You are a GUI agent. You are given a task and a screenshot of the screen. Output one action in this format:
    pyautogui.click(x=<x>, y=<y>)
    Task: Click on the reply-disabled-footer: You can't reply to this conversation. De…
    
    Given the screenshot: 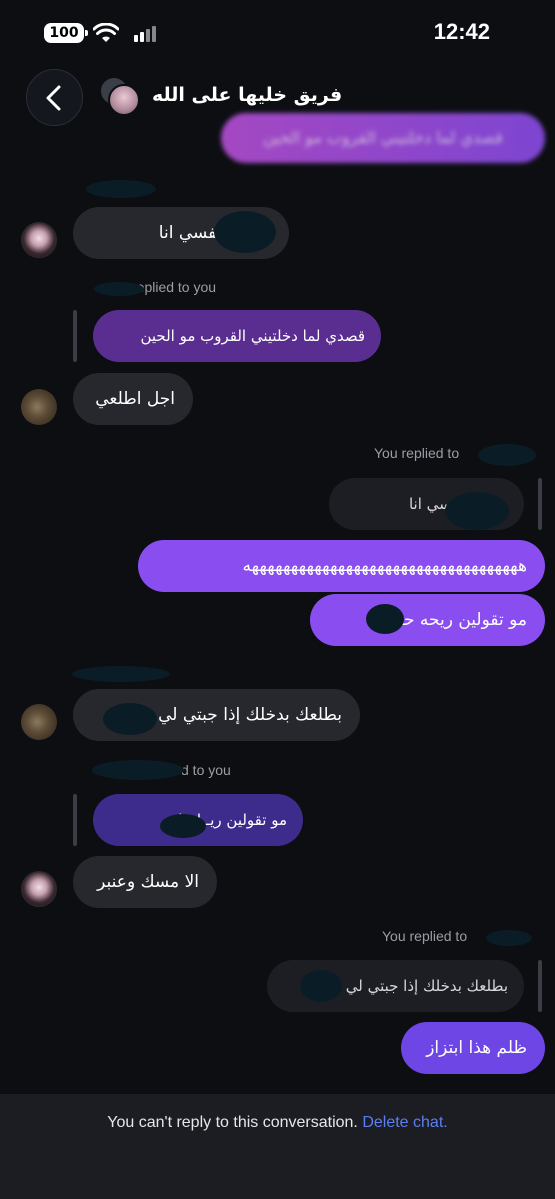 What is the action you would take?
    pyautogui.click(x=277, y=1146)
    